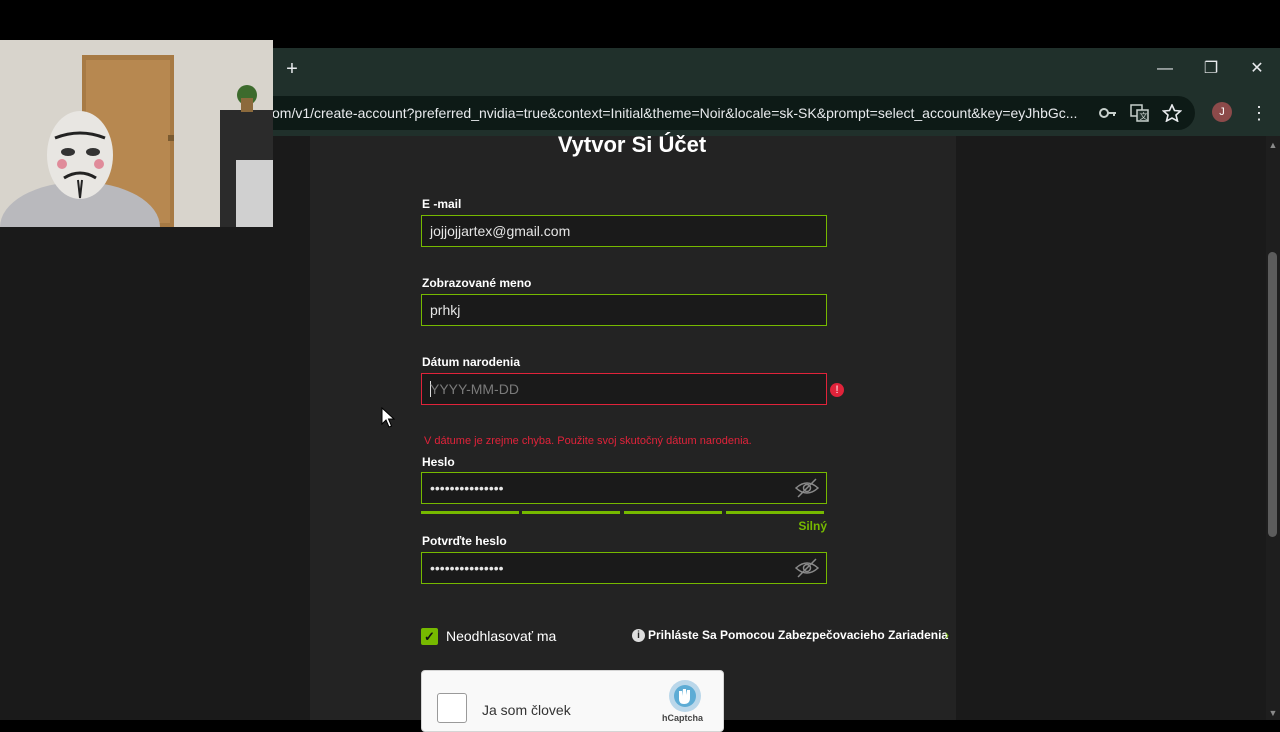  Describe the element at coordinates (624, 310) in the screenshot. I see `display-name-field: prhkj` at that location.